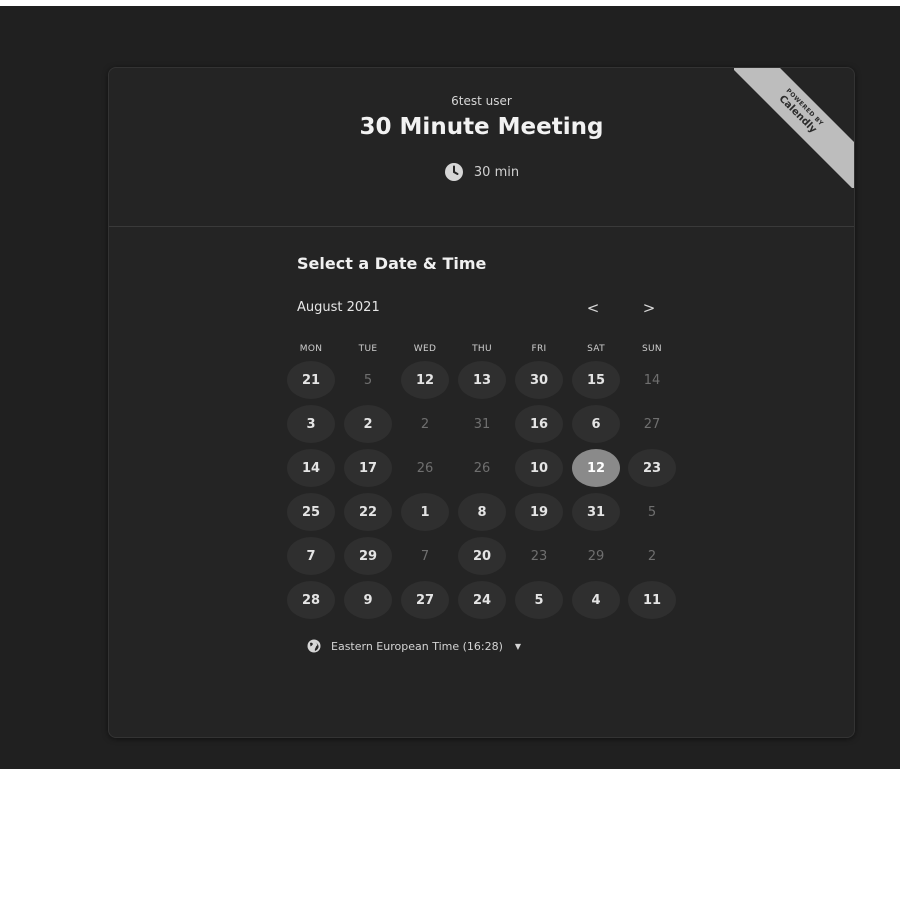  What do you see at coordinates (425, 512) in the screenshot?
I see `available-day: 1` at bounding box center [425, 512].